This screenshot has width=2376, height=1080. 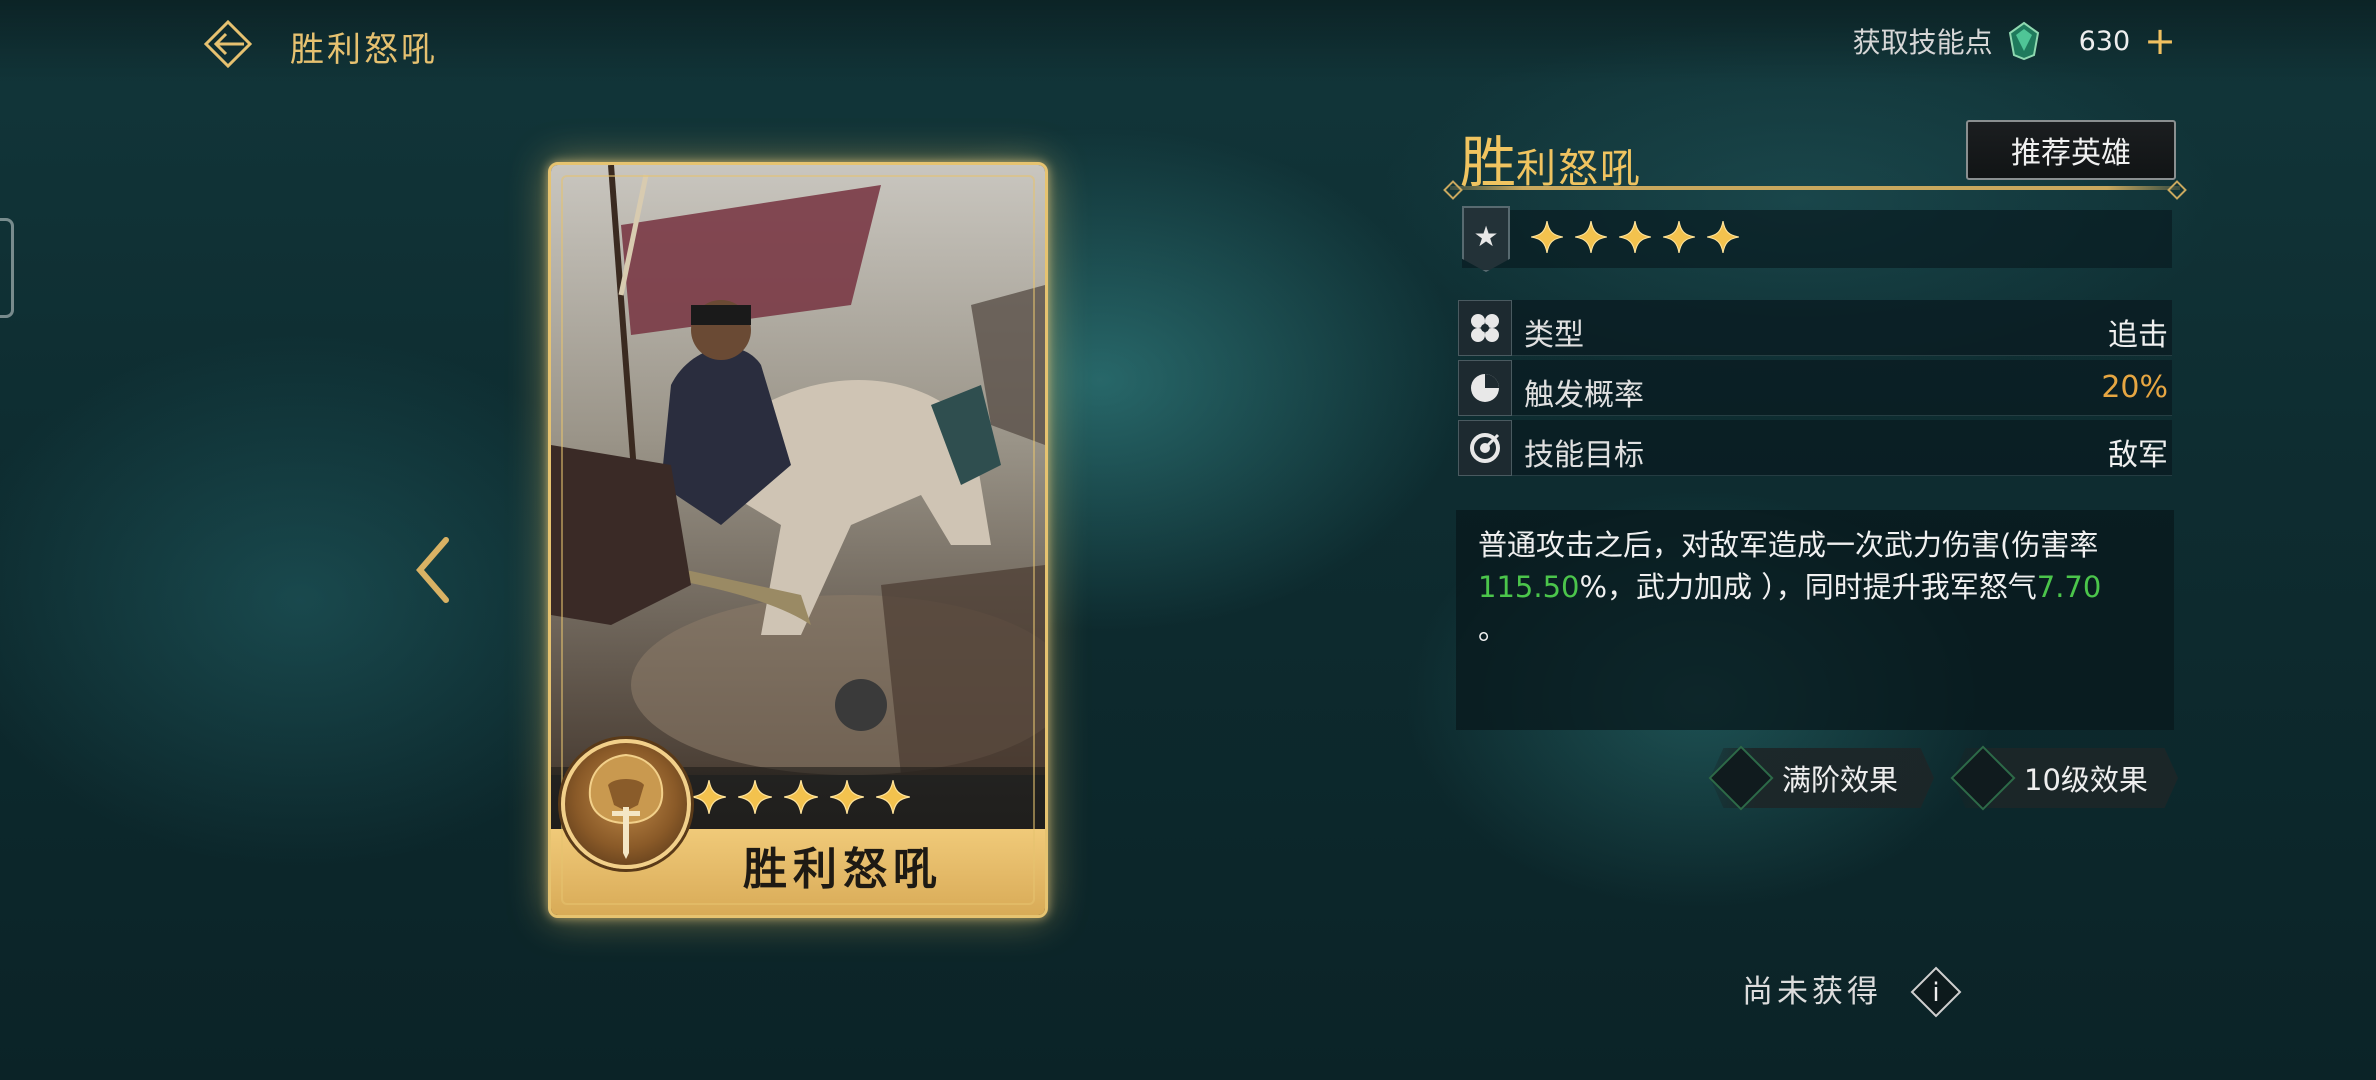 What do you see at coordinates (1923, 41) in the screenshot?
I see `skill-points-label: 获取技能点` at bounding box center [1923, 41].